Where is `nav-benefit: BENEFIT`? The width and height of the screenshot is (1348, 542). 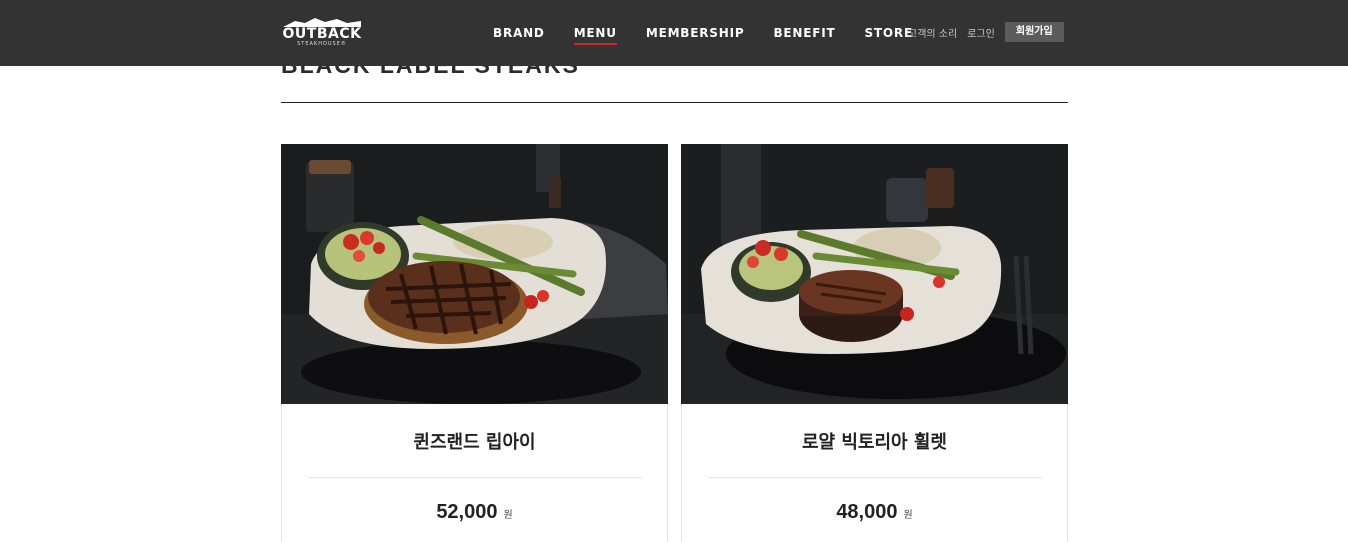
nav-benefit: BENEFIT is located at coordinates (804, 33).